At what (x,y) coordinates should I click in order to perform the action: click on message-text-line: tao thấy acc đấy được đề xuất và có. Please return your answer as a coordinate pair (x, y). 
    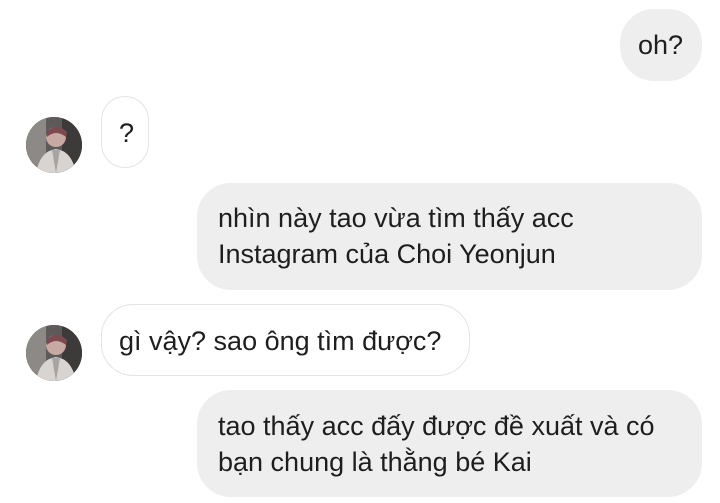
    Looking at the image, I should click on (436, 426).